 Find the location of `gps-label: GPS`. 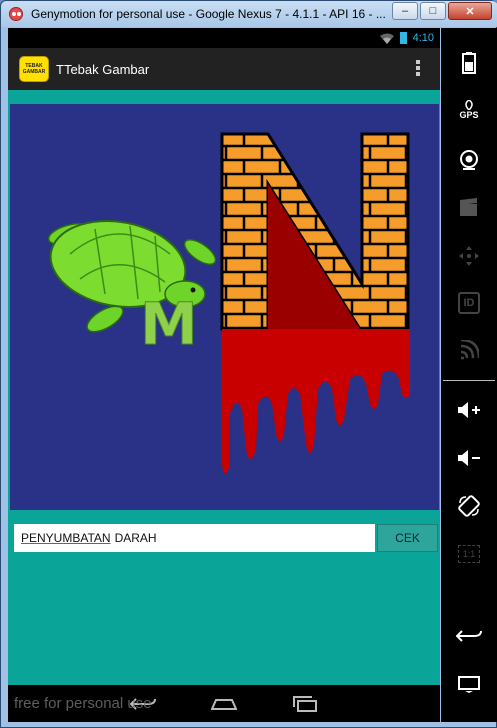

gps-label: GPS is located at coordinates (469, 115).